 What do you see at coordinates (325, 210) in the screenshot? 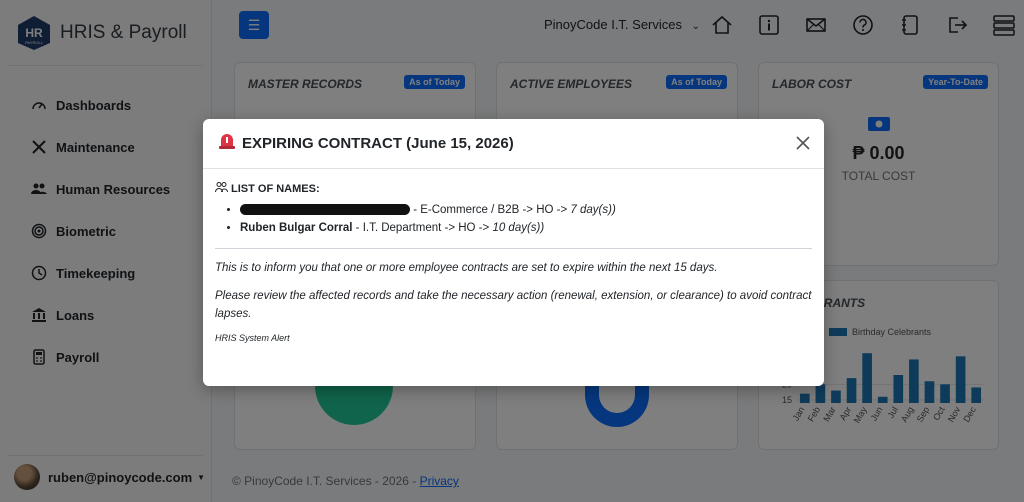
I see `redacted-name` at bounding box center [325, 210].